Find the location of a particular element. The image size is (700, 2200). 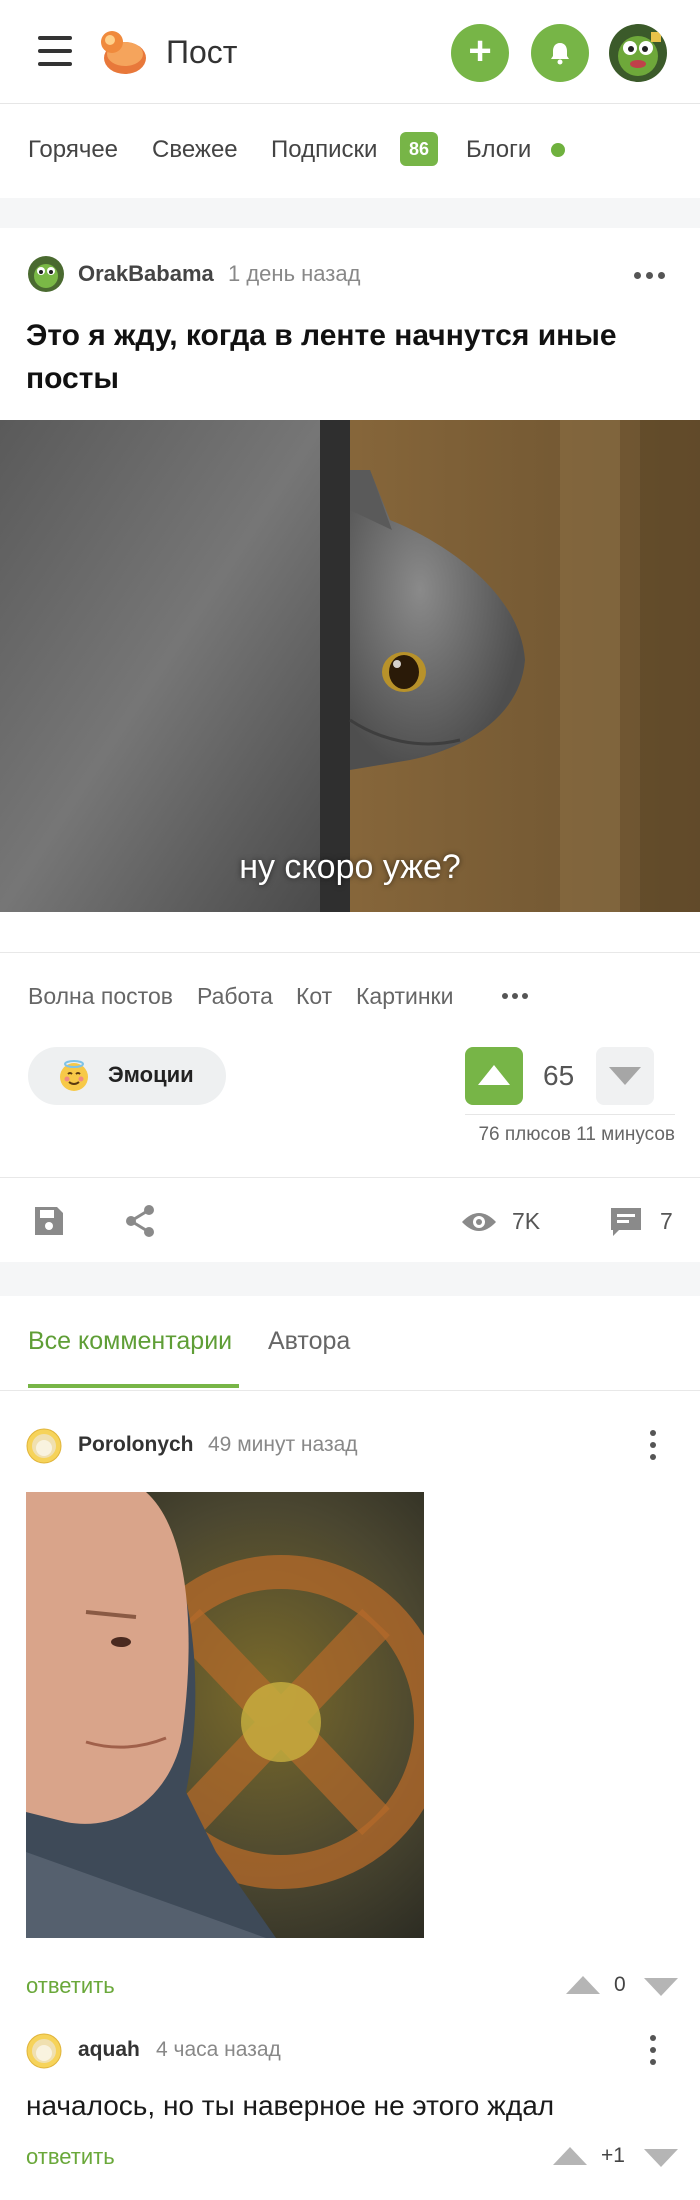

bell-icon is located at coordinates (560, 54).